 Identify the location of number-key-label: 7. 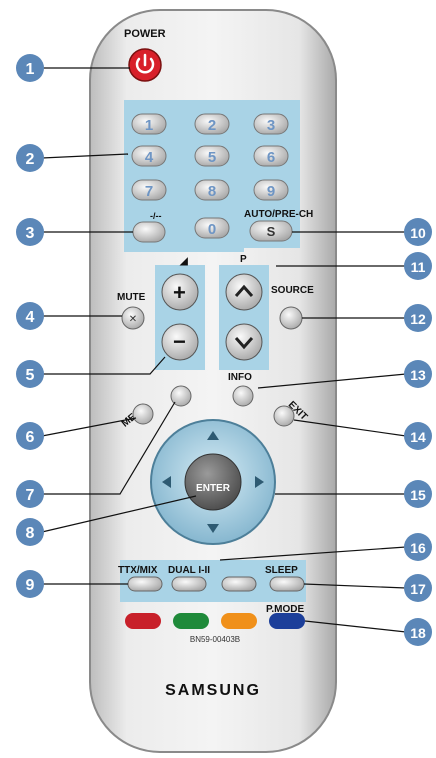
(149, 191).